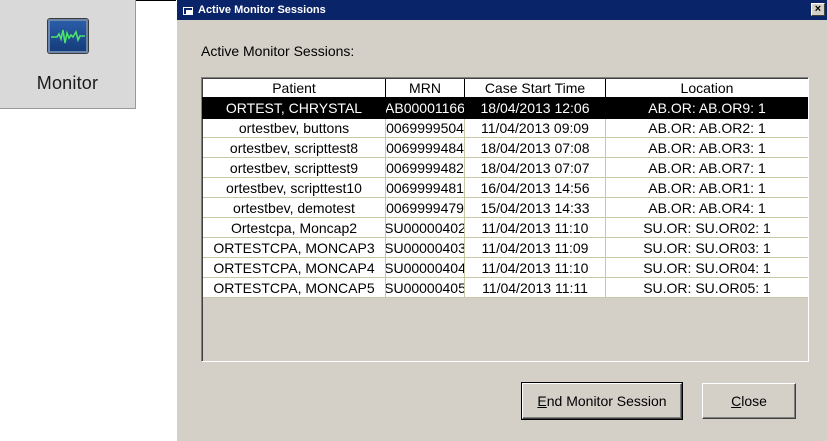 This screenshot has height=441, width=827. I want to click on close-mnemonic: C, so click(736, 401).